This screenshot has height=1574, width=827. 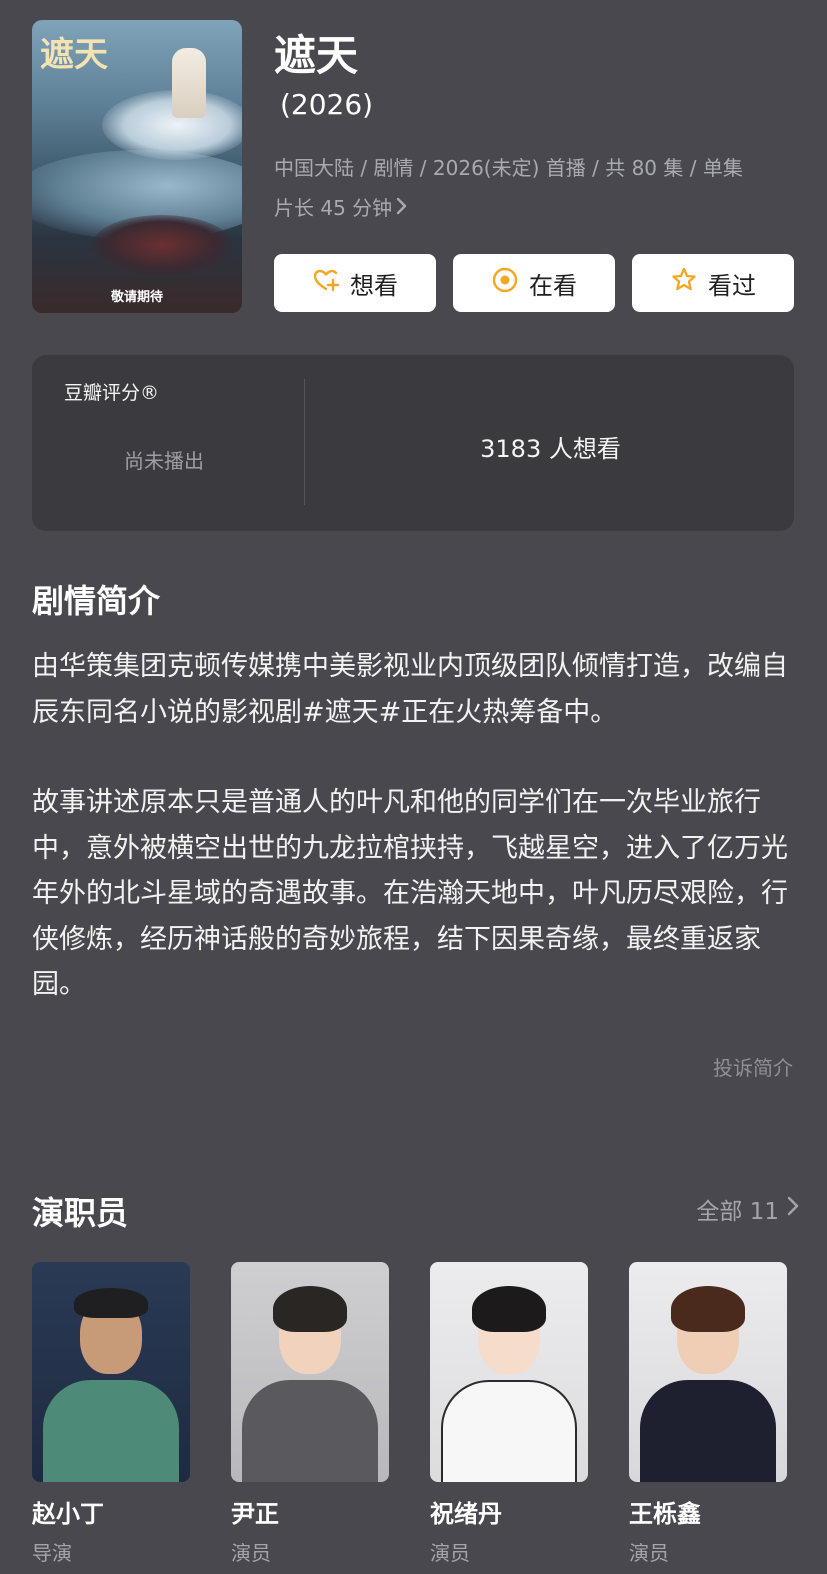 I want to click on meta-line-2: 片长 45 分钟, so click(x=539, y=208).